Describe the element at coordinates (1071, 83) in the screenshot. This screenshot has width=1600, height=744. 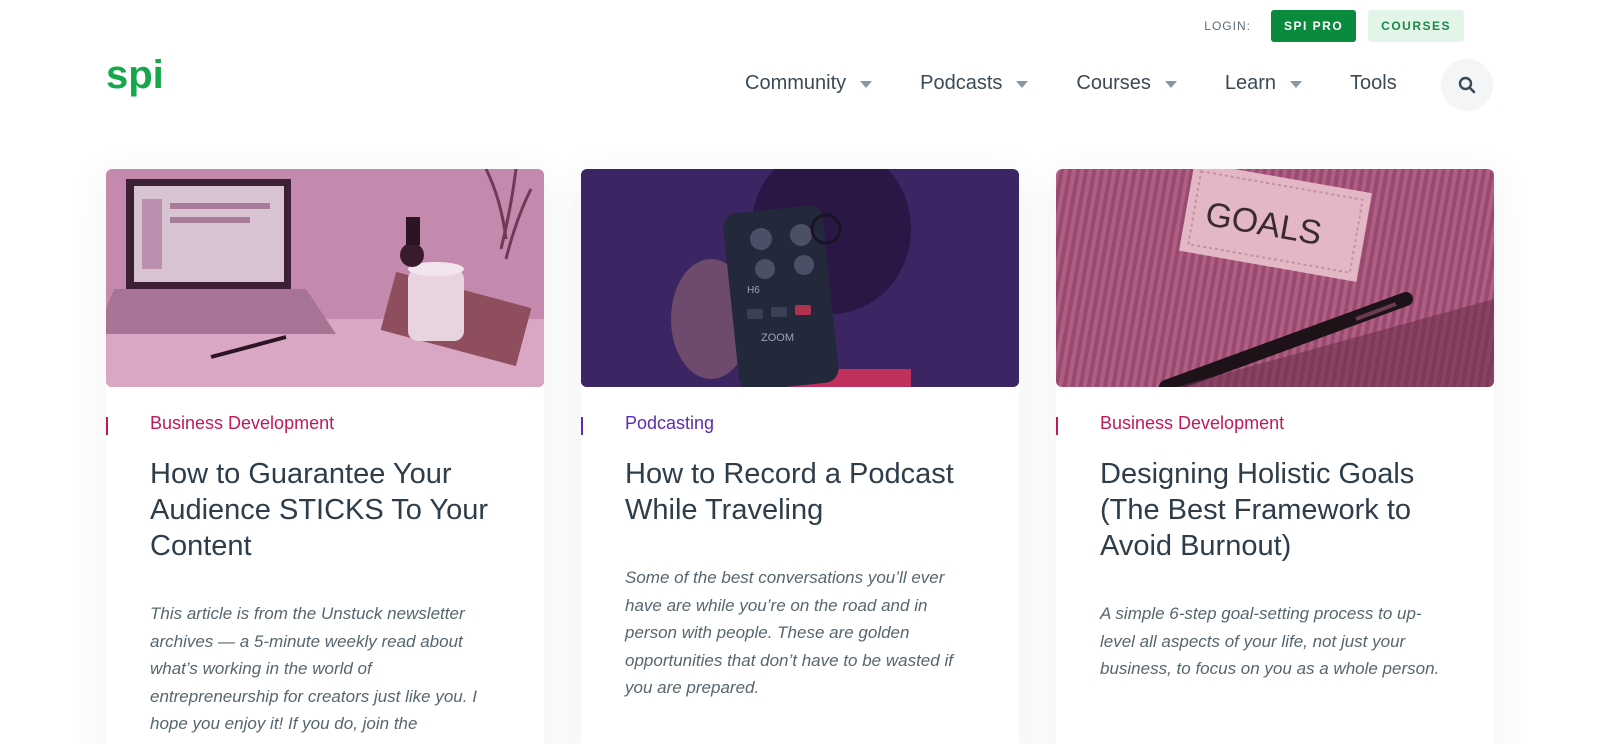
I see `main-nav: Community Podcasts Courses Learn Tools` at that location.